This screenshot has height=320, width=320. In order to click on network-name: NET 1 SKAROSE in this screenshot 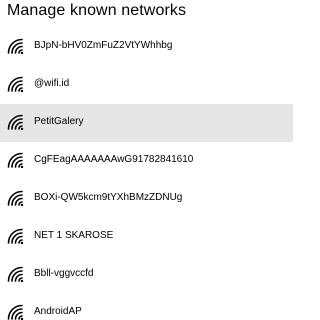, I will do `click(74, 235)`.